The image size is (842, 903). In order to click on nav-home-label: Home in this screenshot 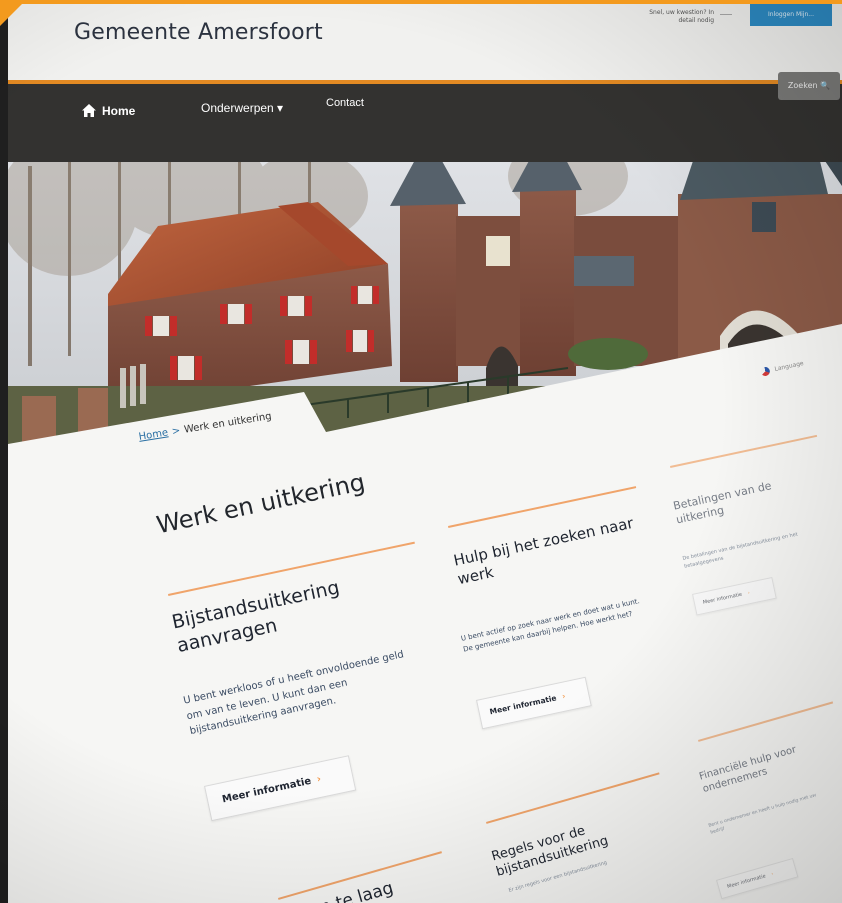, I will do `click(119, 111)`.